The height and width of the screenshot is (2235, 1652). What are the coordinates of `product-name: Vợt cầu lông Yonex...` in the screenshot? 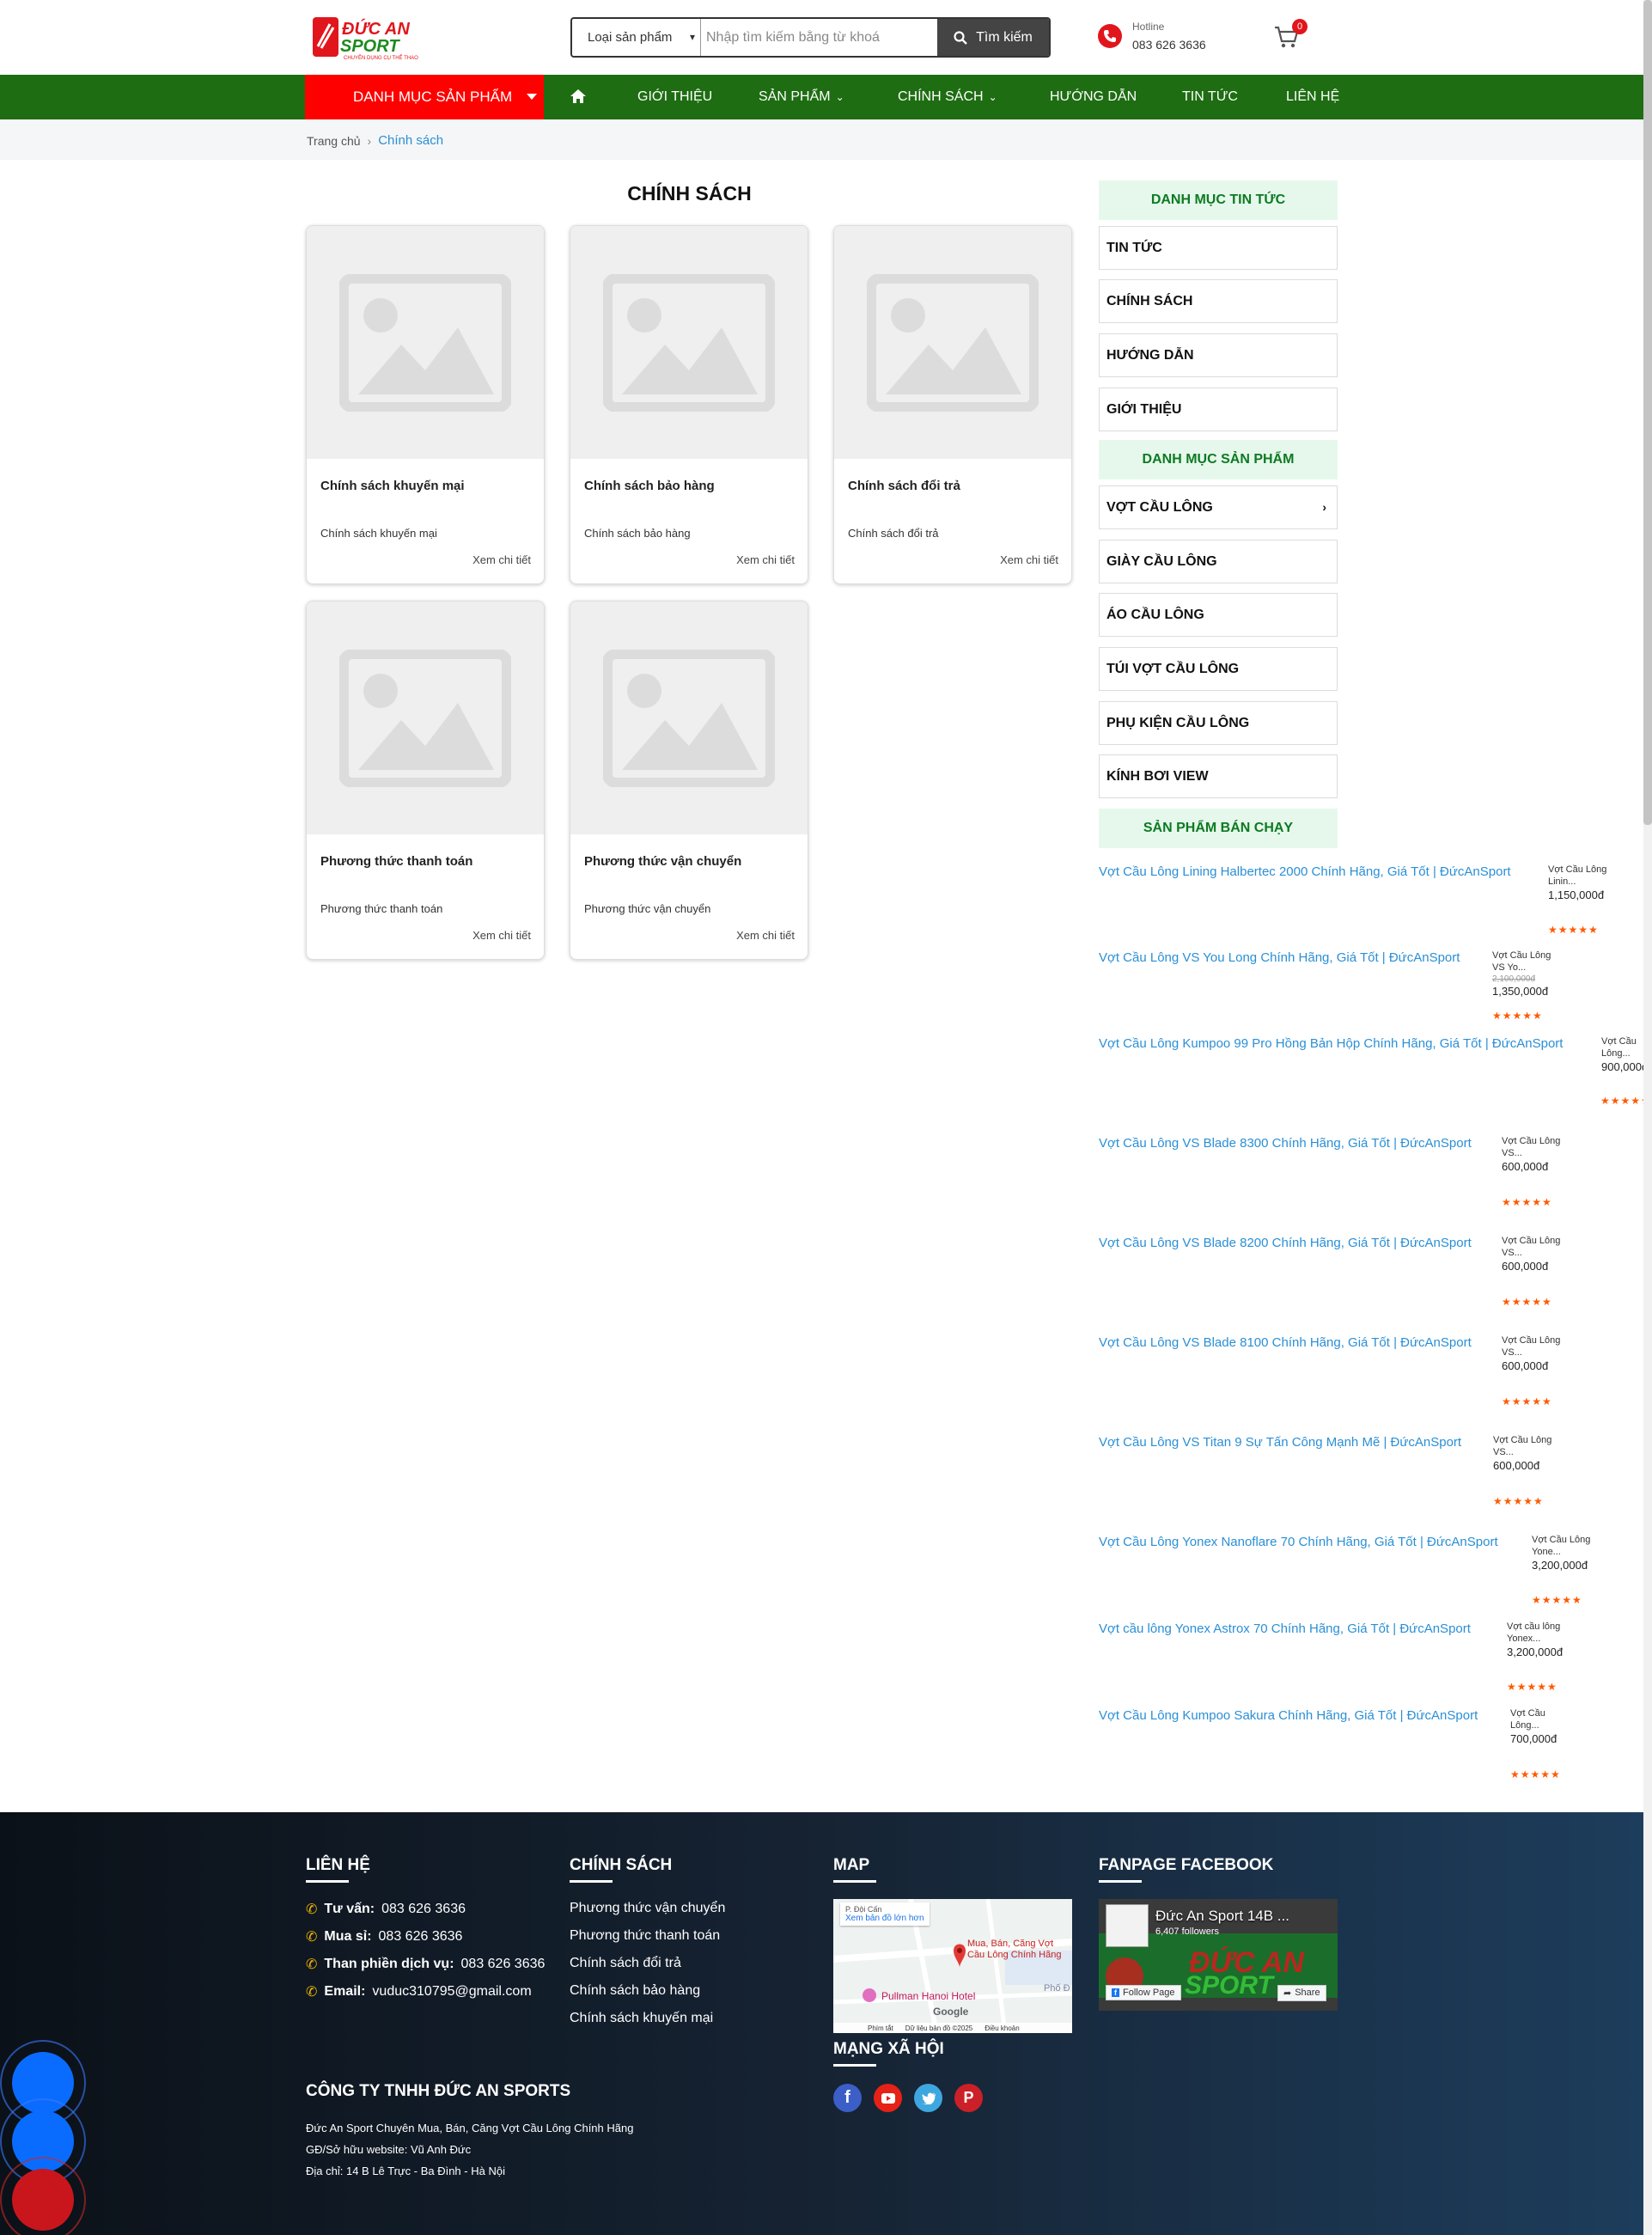 It's located at (1537, 1633).